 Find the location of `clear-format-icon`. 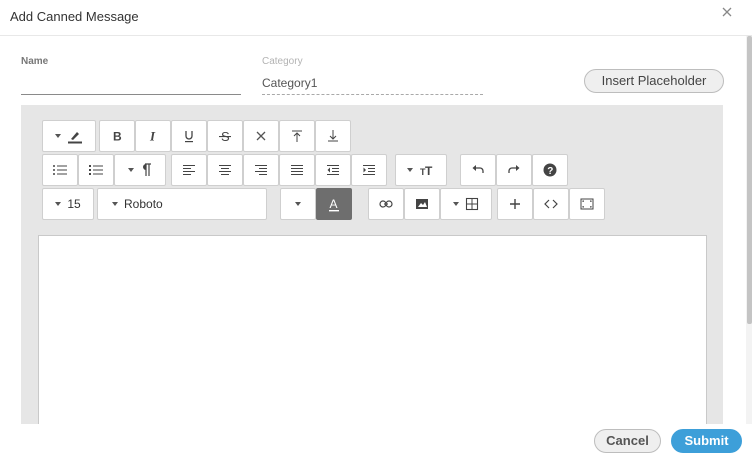

clear-format-icon is located at coordinates (261, 136).